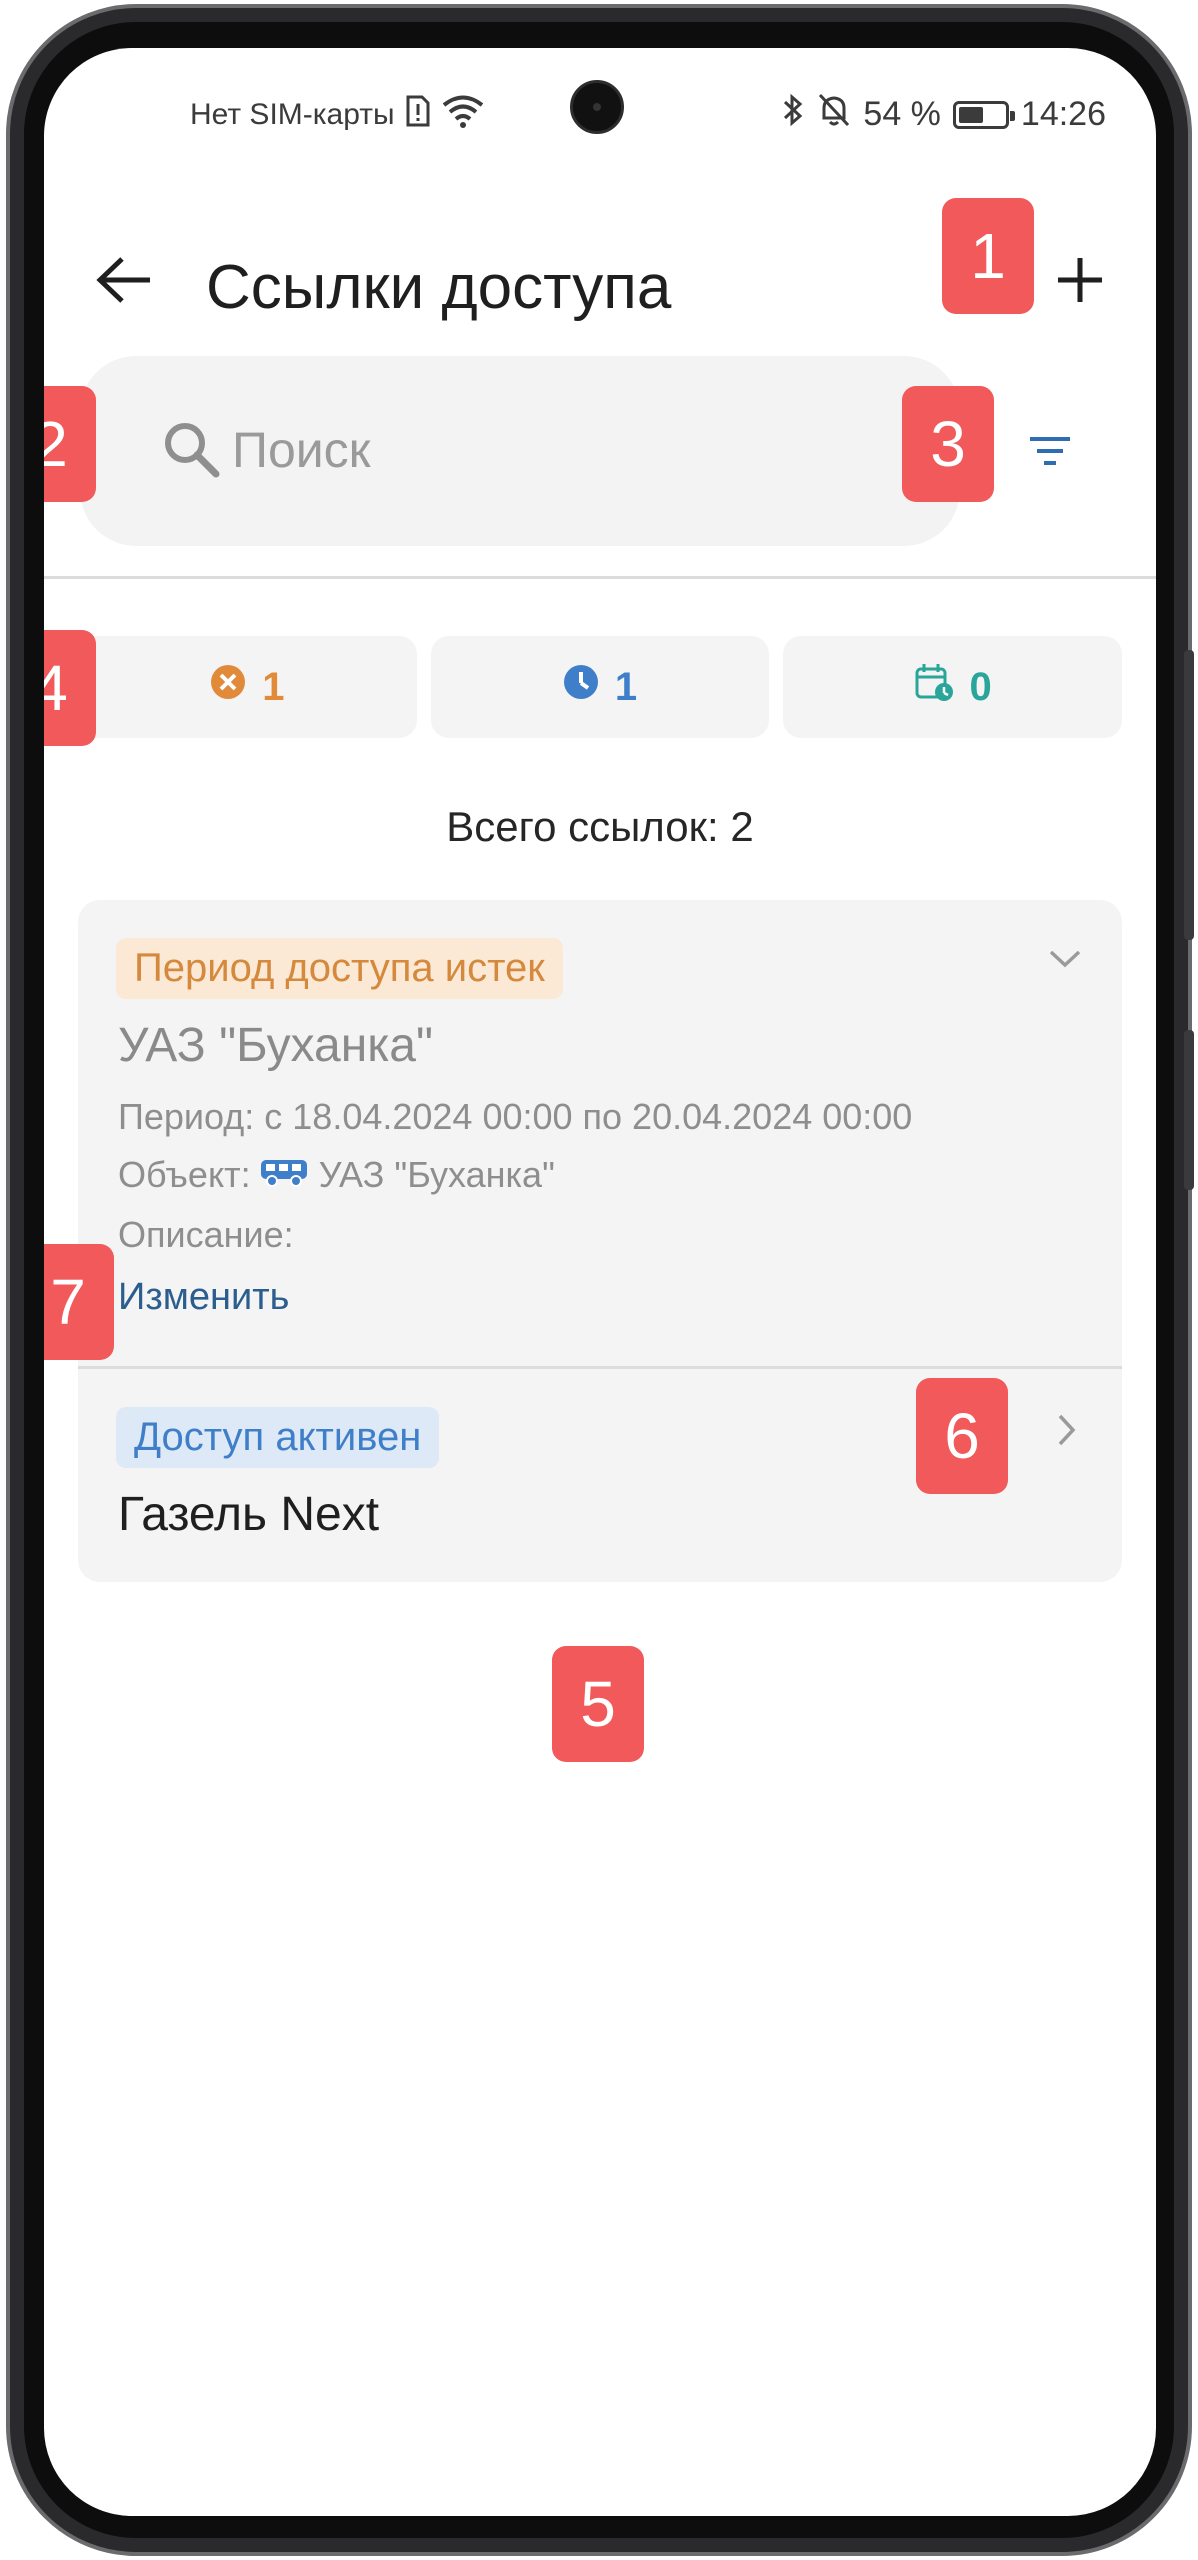 The height and width of the screenshot is (2560, 1198). Describe the element at coordinates (339, 968) in the screenshot. I see `status-badge: Период доступа истек` at that location.